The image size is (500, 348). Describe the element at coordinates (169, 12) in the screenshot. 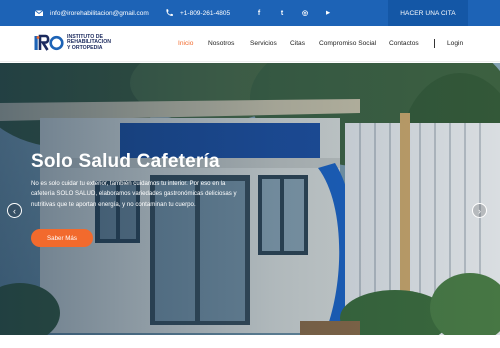

I see `phone-icon` at that location.